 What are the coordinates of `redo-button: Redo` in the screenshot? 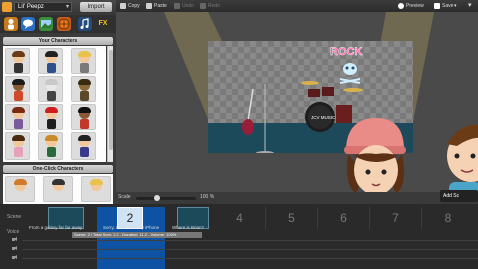 It's located at (210, 6).